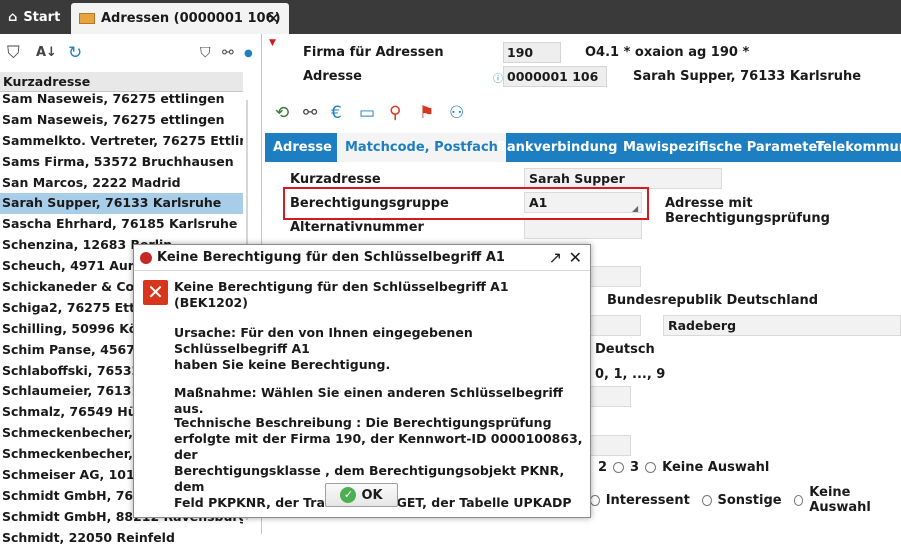 The height and width of the screenshot is (549, 901). What do you see at coordinates (335, 179) in the screenshot?
I see `kurzadresse-label: Kurzadresse` at bounding box center [335, 179].